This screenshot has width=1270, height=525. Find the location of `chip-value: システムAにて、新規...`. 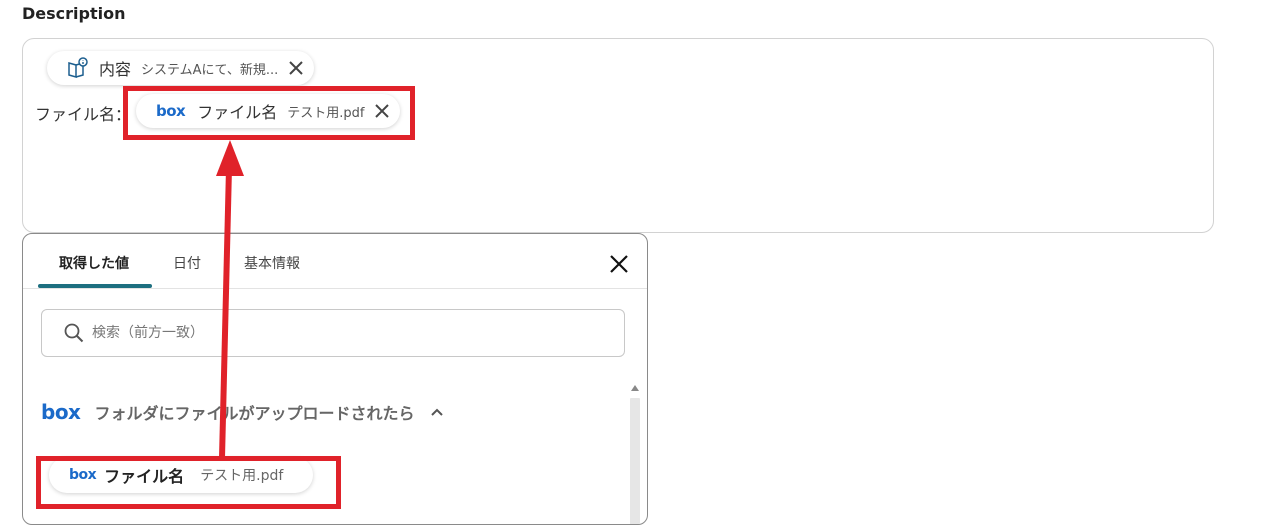

chip-value: システムAにて、新規... is located at coordinates (210, 70).